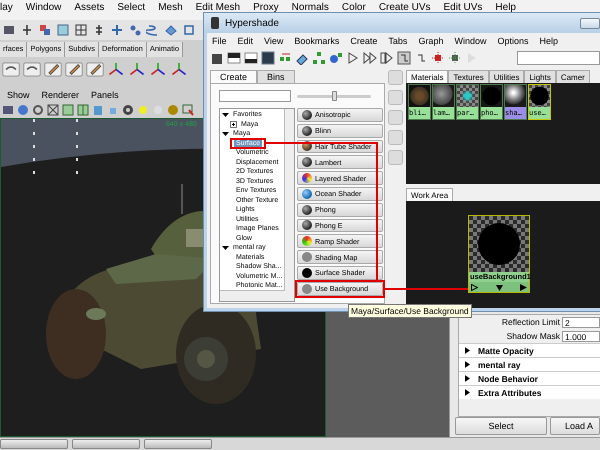 The image size is (600, 450). I want to click on field-label: Reflection Limit, so click(531, 322).